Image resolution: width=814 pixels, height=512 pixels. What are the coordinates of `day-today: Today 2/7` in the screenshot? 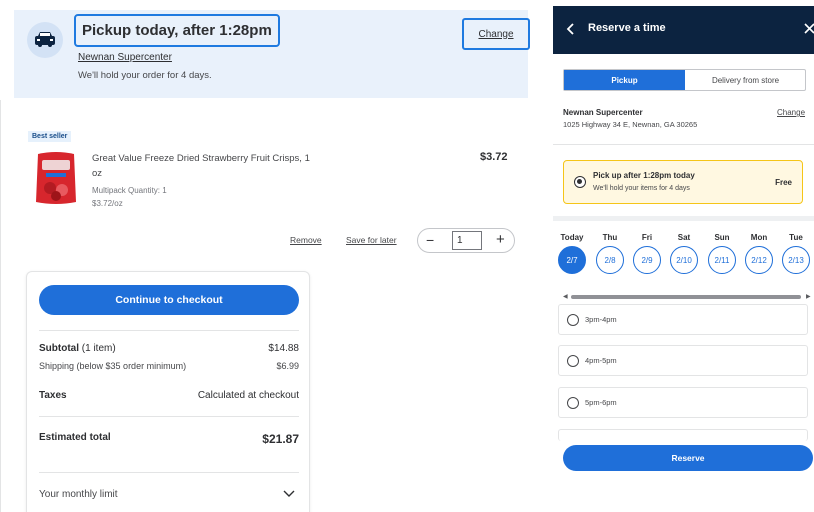 It's located at (572, 253).